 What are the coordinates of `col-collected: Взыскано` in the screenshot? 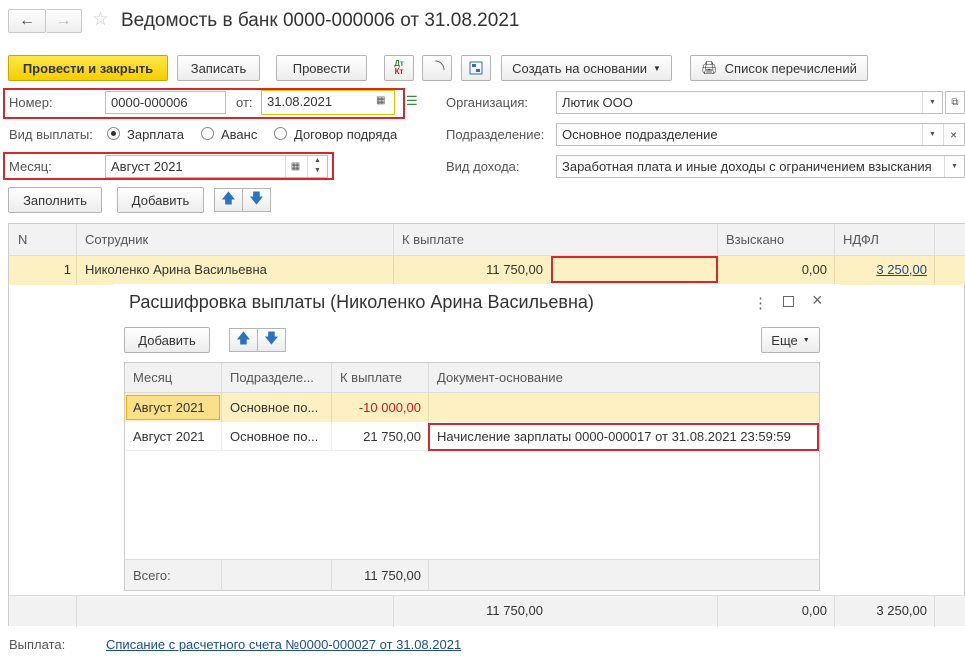 It's located at (755, 239).